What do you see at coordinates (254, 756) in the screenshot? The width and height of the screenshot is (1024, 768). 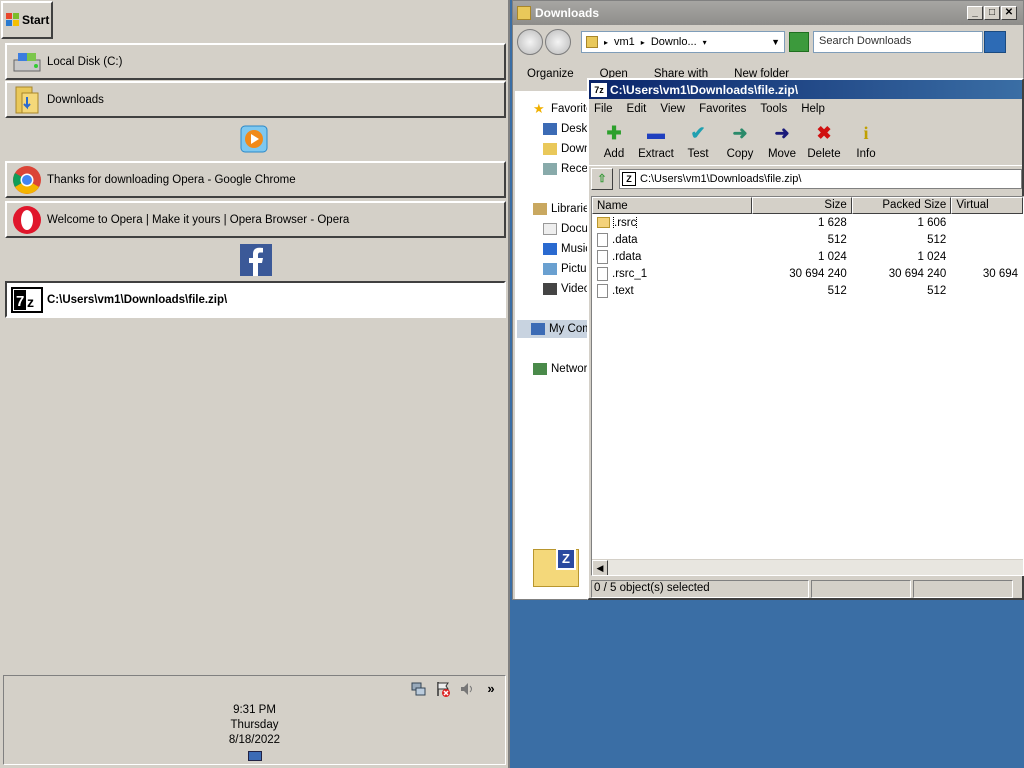 I see `show-desktop-icon` at bounding box center [254, 756].